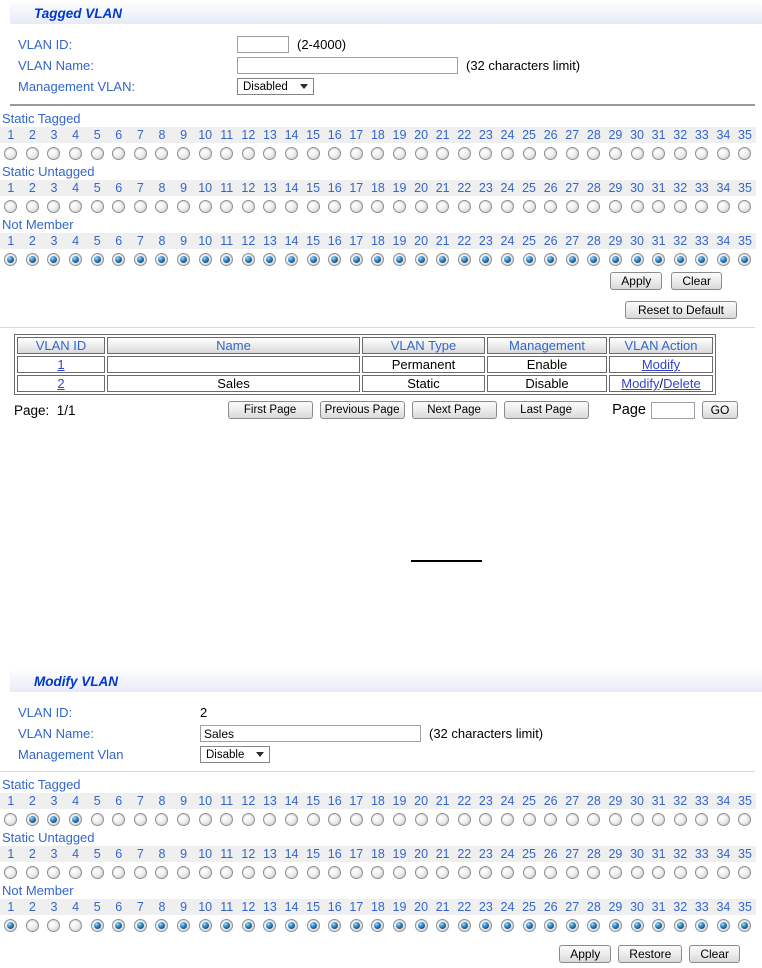 The width and height of the screenshot is (762, 968). I want to click on last-page-button: Last Page, so click(546, 410).